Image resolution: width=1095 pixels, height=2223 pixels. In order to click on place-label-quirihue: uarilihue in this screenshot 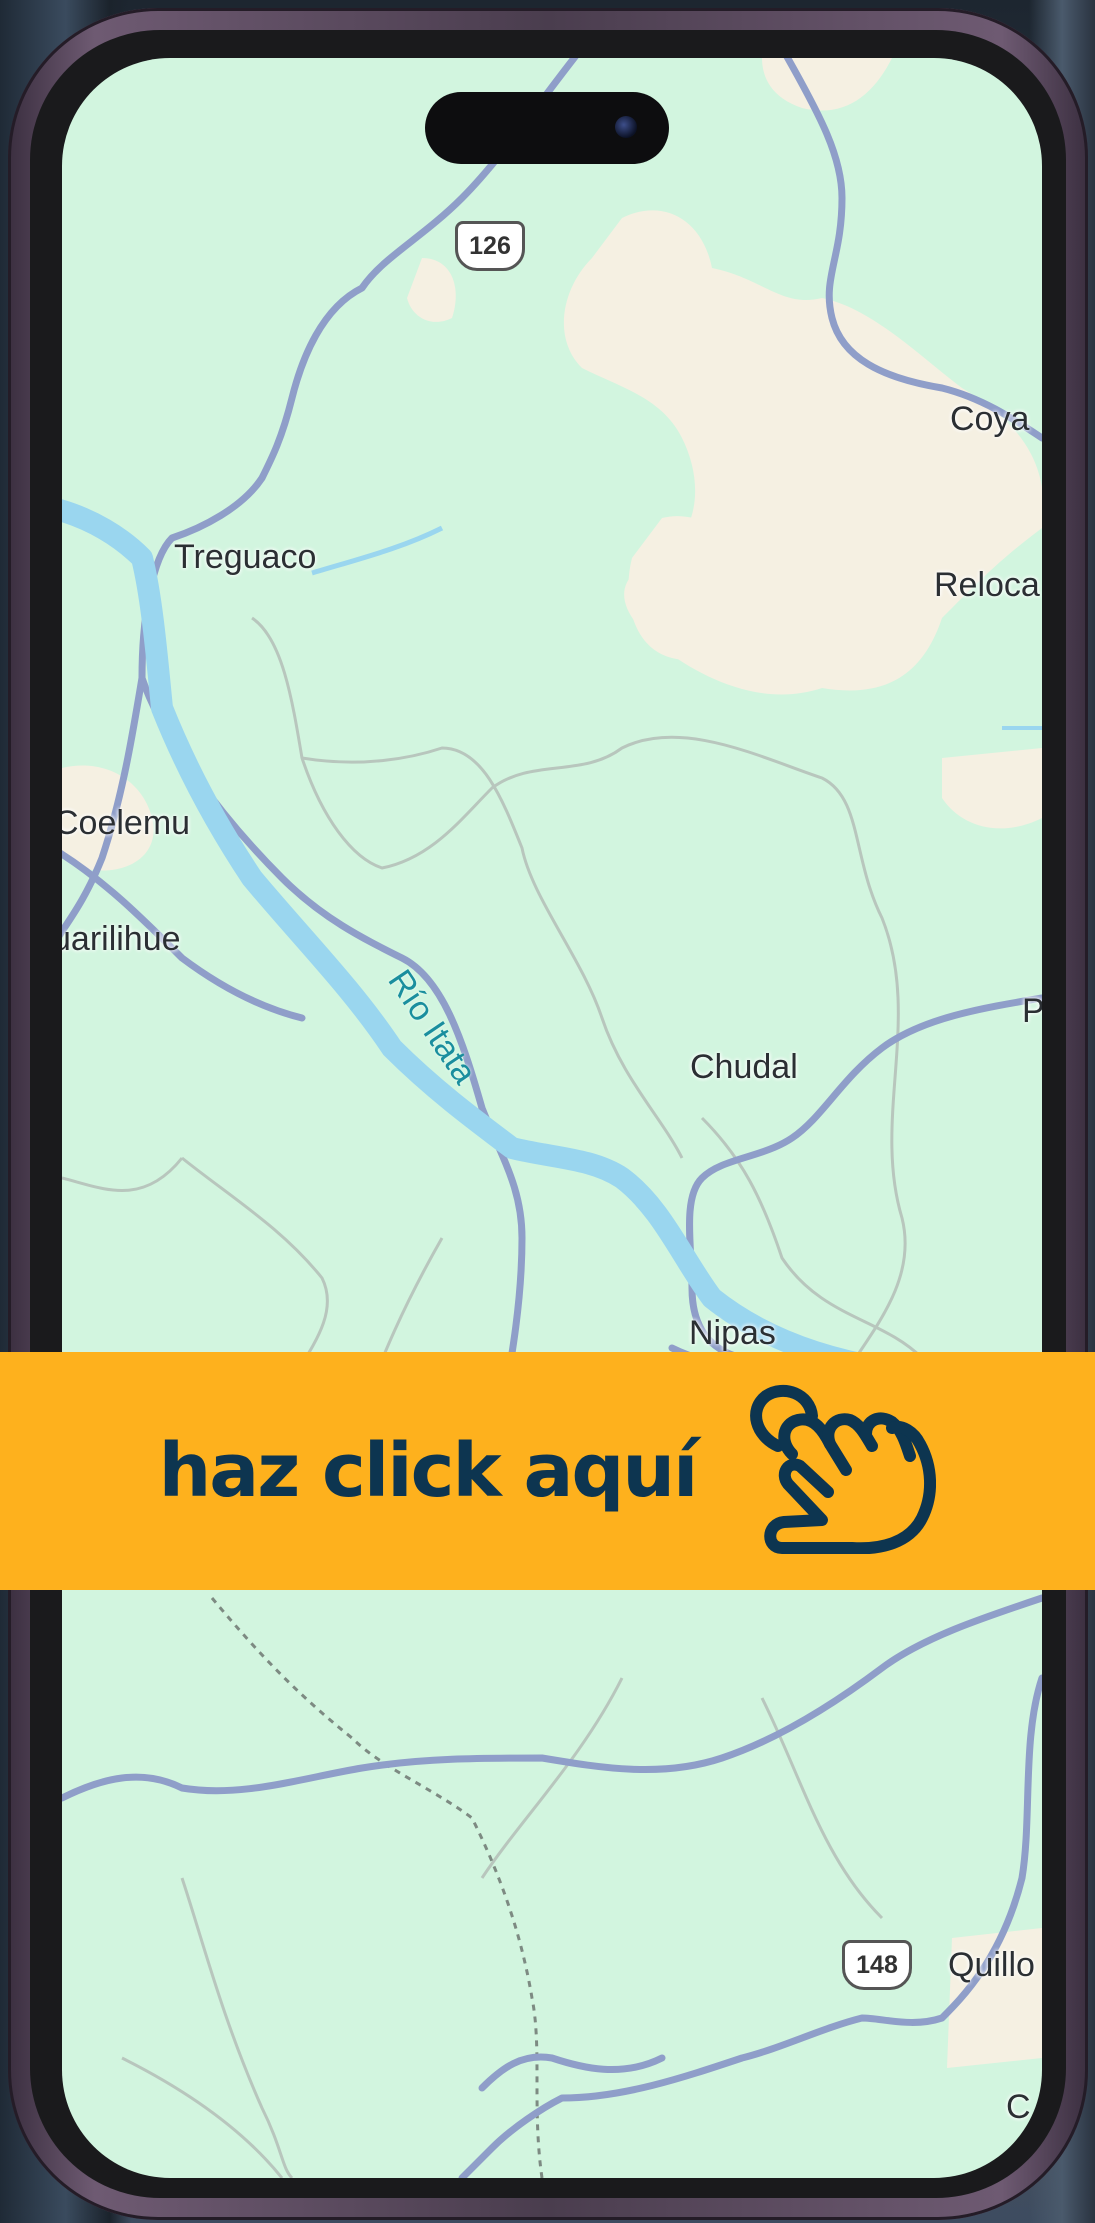, I will do `click(121, 939)`.